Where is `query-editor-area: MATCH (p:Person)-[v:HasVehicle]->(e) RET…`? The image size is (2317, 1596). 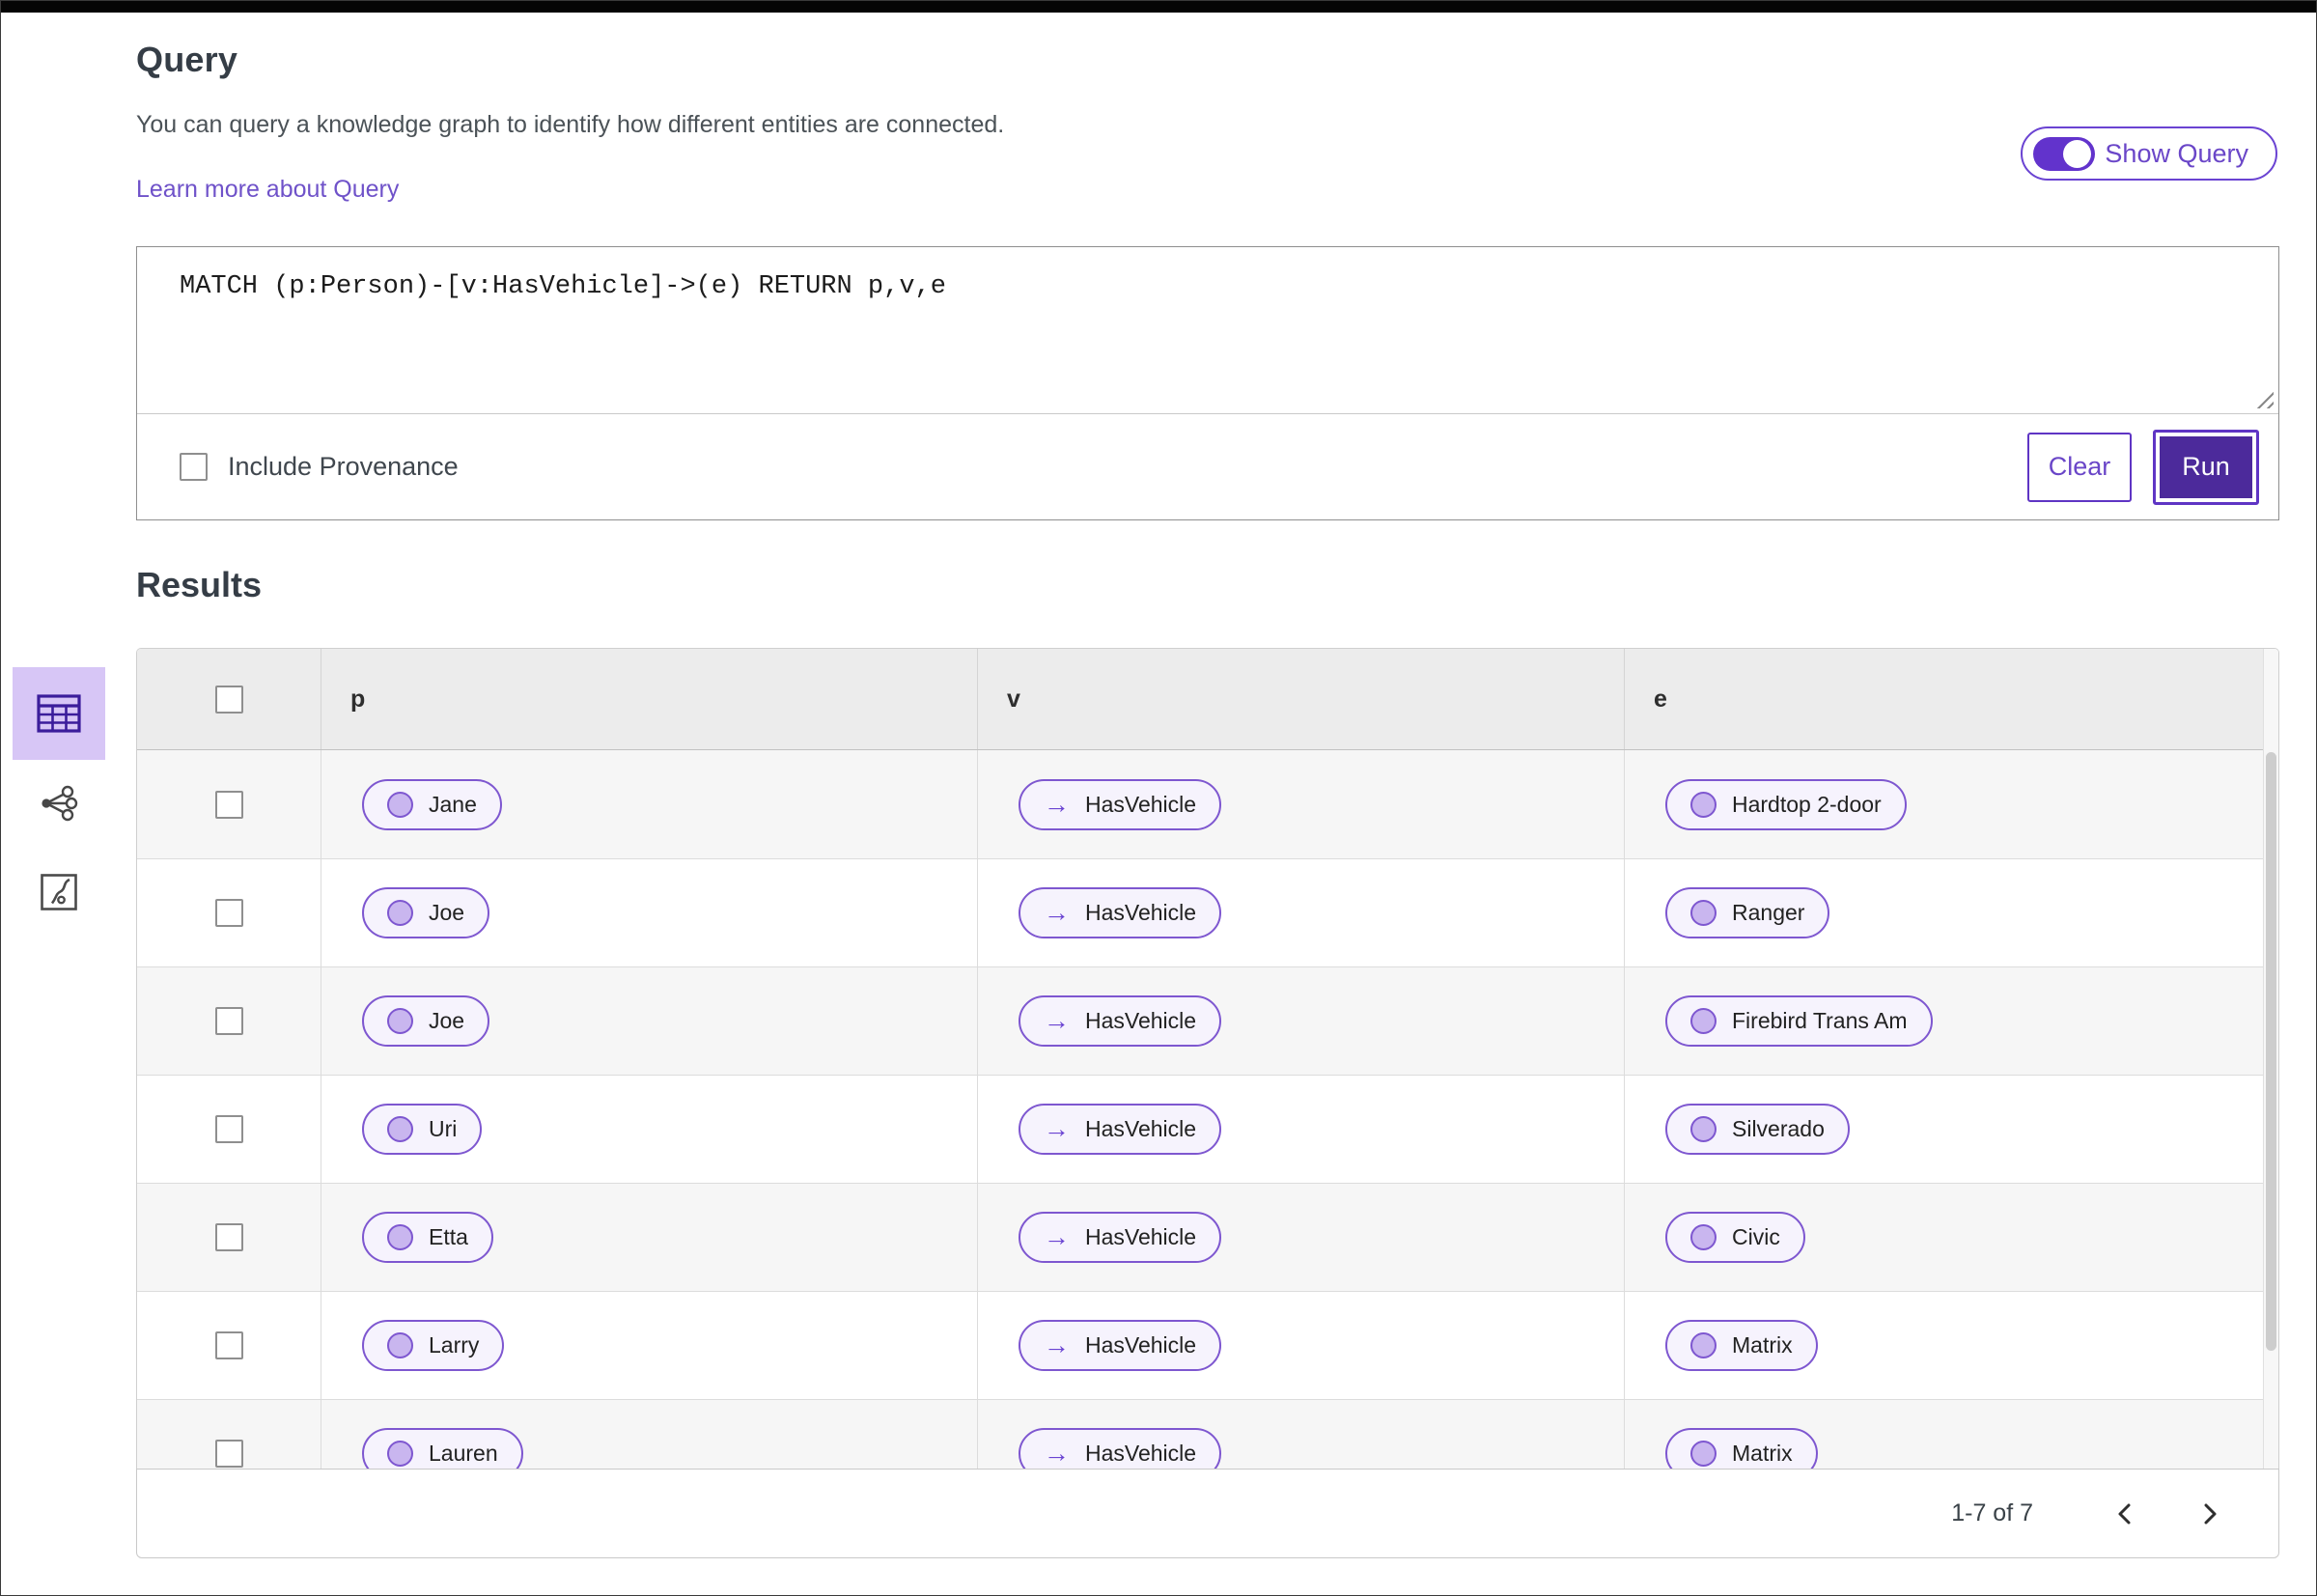 query-editor-area: MATCH (p:Person)-[v:HasVehicle]->(e) RET… is located at coordinates (1208, 331).